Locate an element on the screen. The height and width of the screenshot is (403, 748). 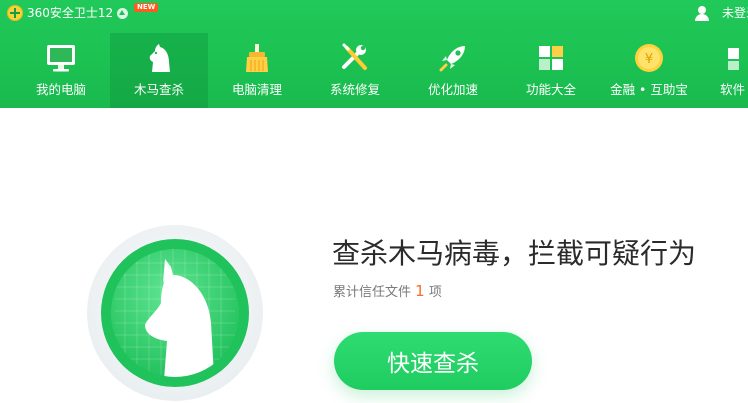
trojan-scan-logo is located at coordinates (175, 313).